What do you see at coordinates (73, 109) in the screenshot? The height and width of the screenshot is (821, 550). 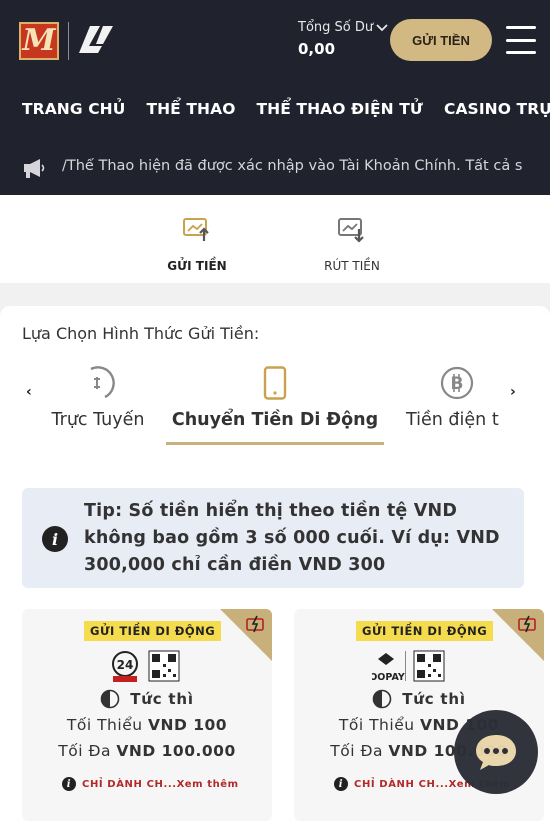 I see `nav-home: TRANG CHỦ` at bounding box center [73, 109].